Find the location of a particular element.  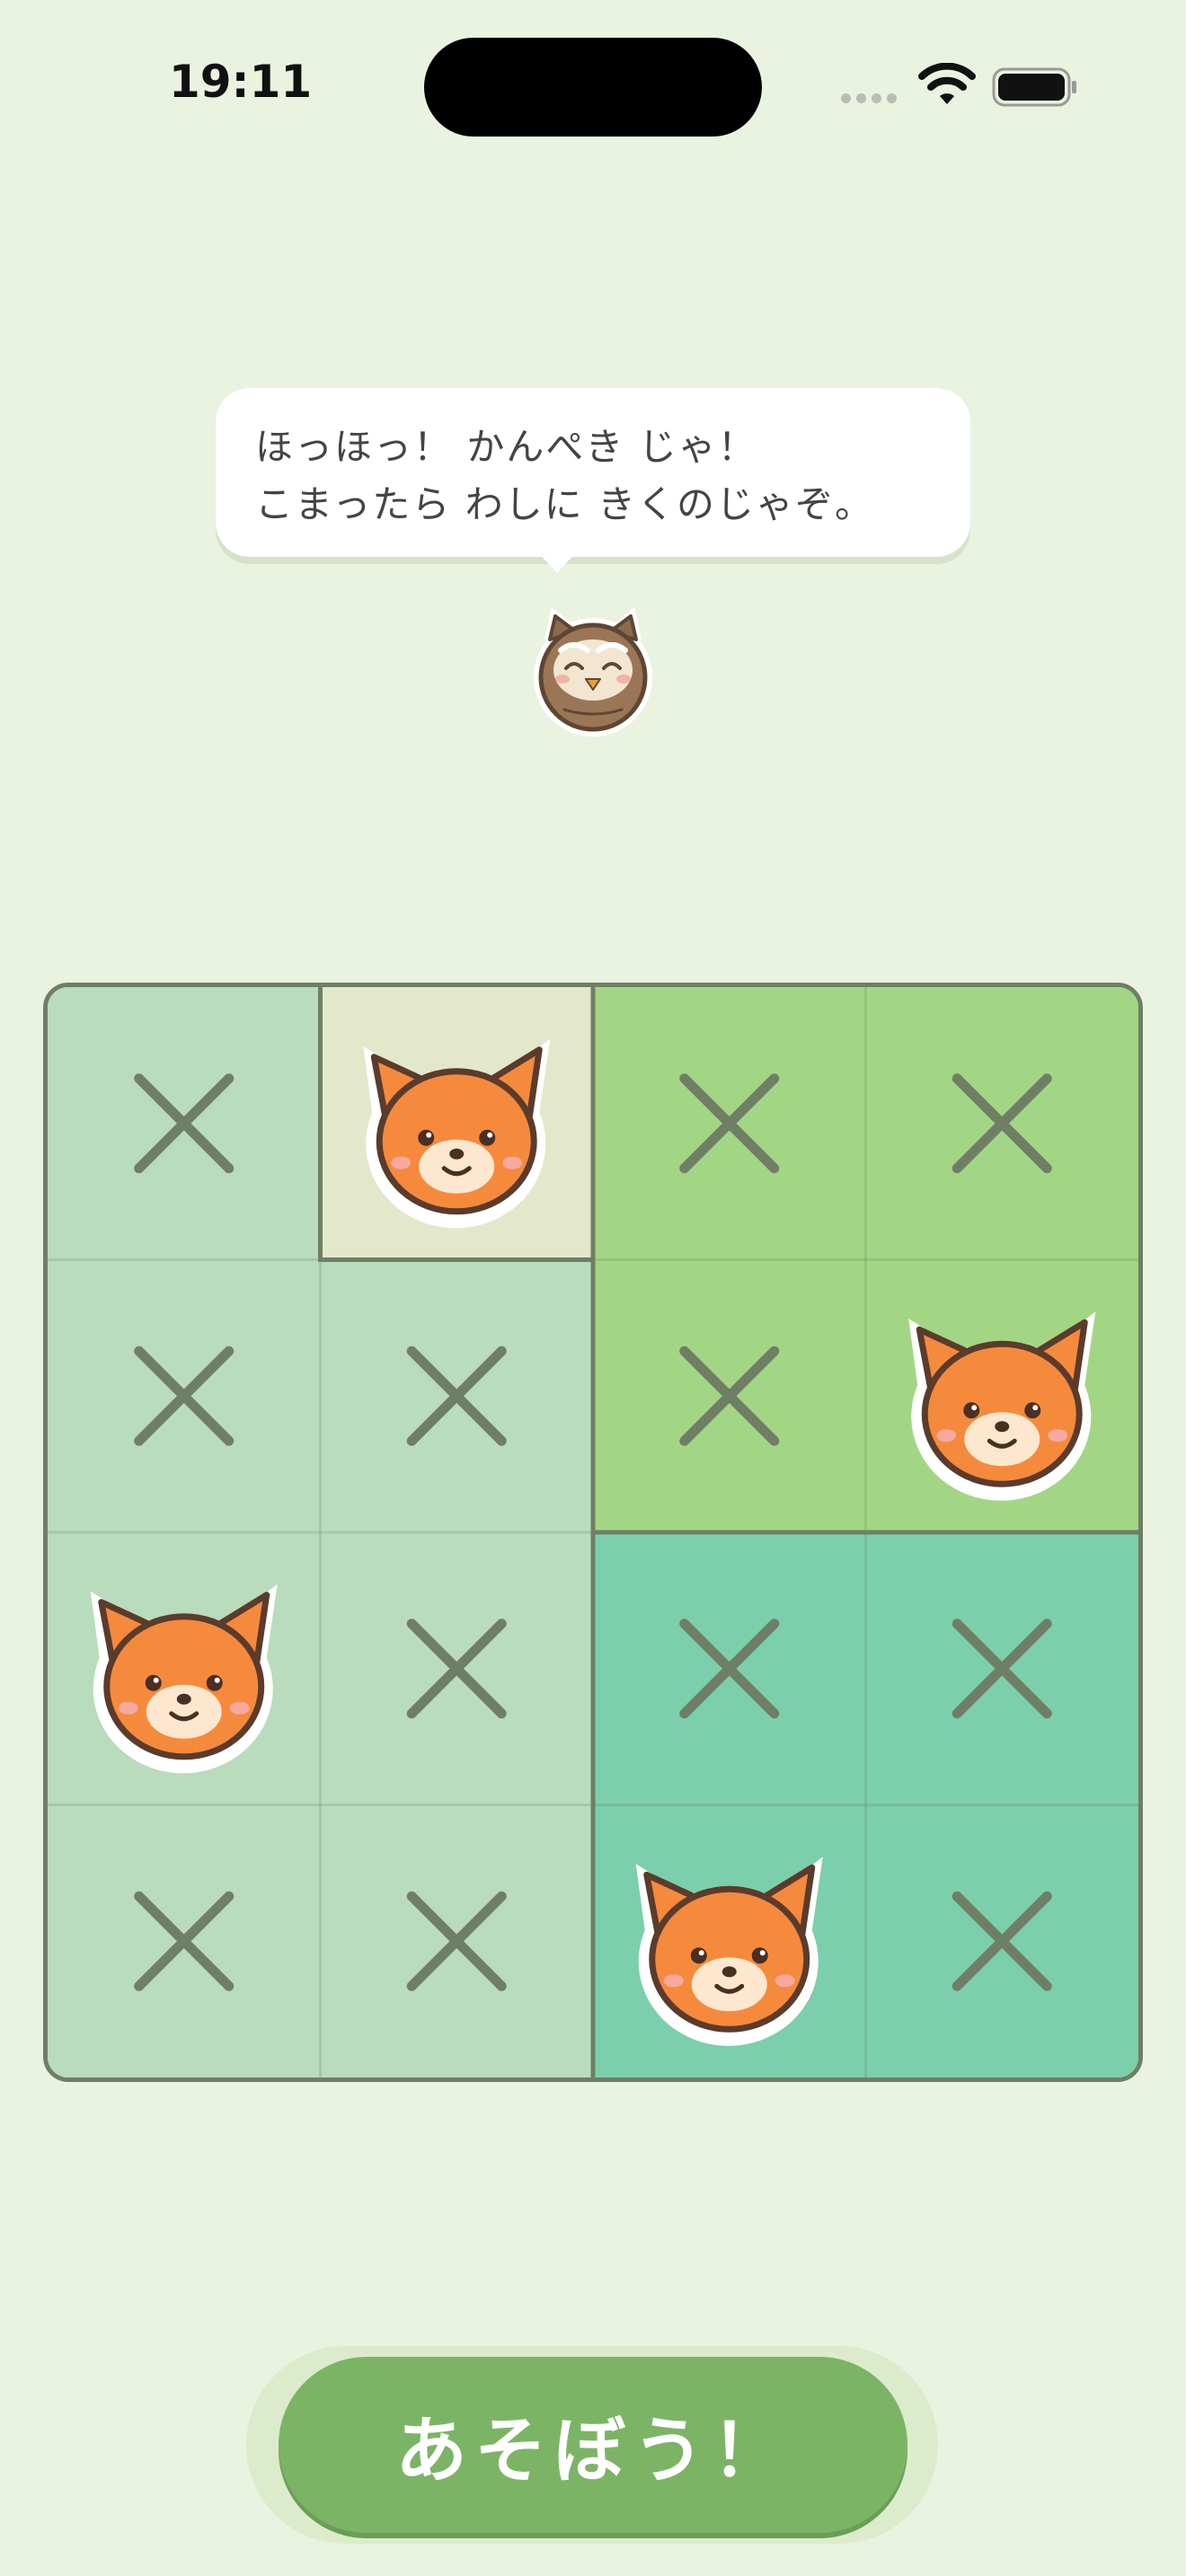

status-time: 19:11 is located at coordinates (241, 82).